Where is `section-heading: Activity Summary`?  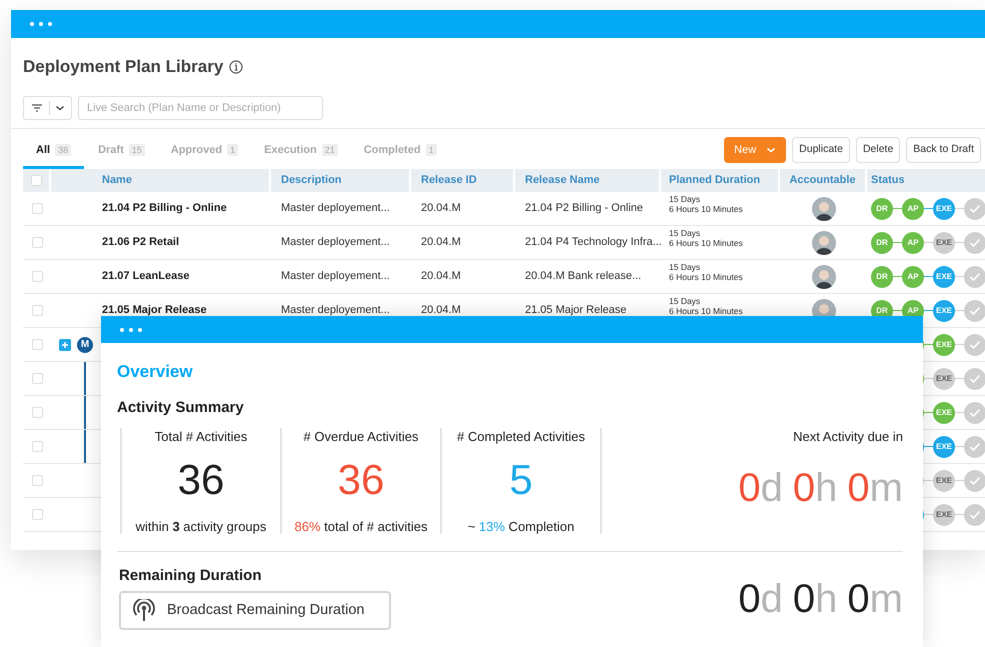
section-heading: Activity Summary is located at coordinates (181, 408).